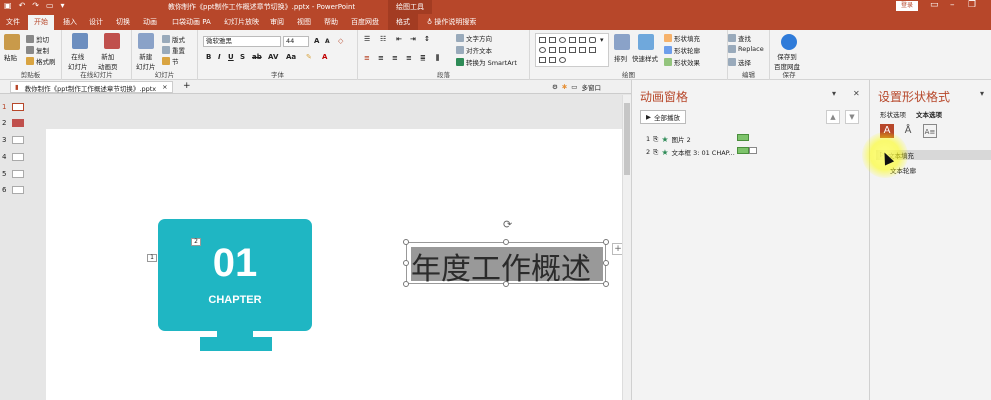 The image size is (991, 400). Describe the element at coordinates (340, 41) in the screenshot. I see `clear-format-icon: ◇` at that location.